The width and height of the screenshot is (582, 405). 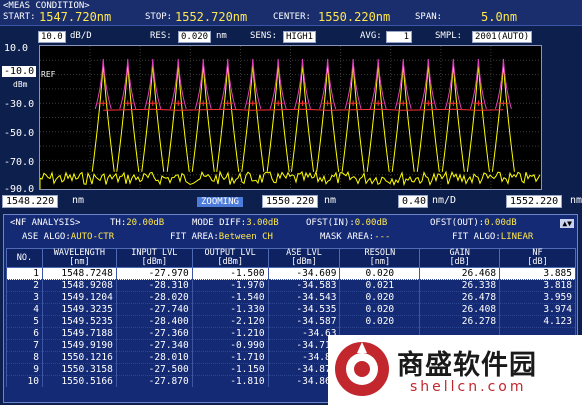 I want to click on res-label: RES:, so click(x=161, y=36).